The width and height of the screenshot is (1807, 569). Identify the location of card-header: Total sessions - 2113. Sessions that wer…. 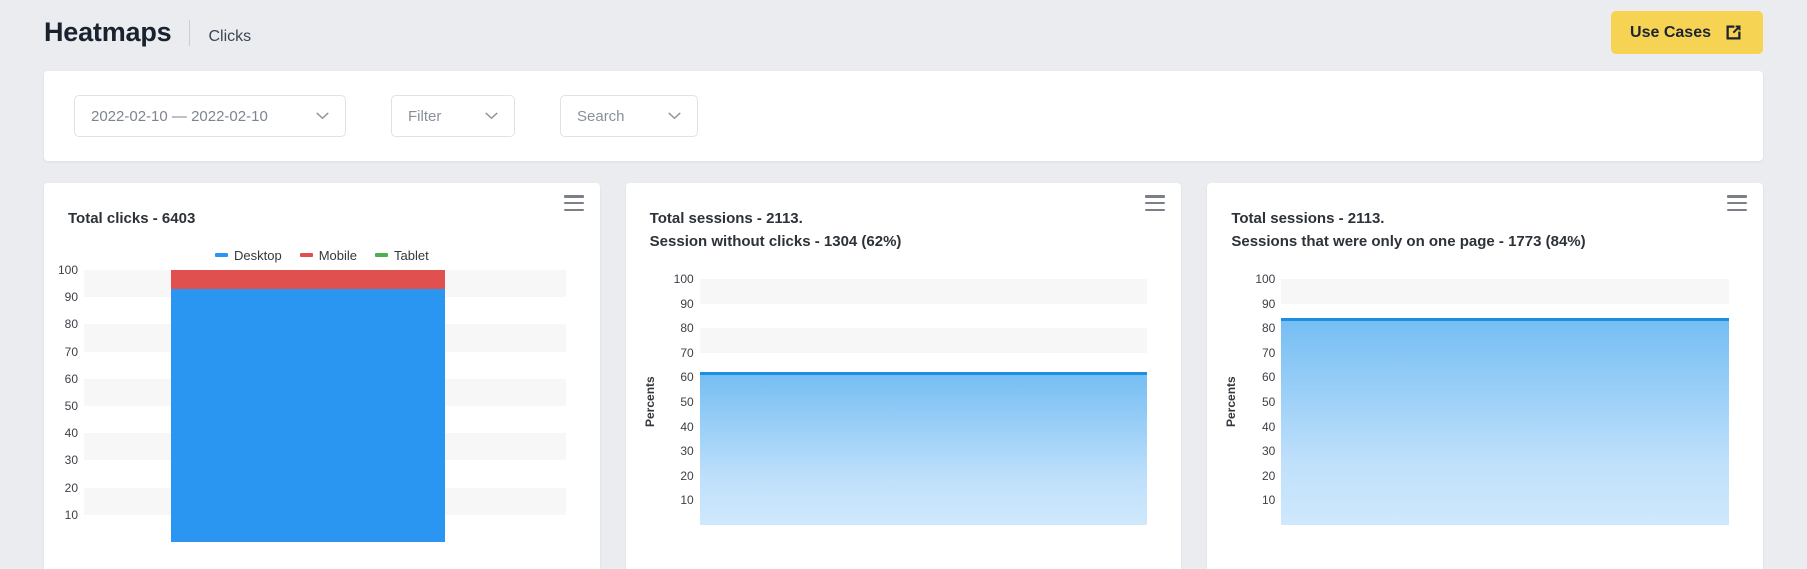
(1485, 218).